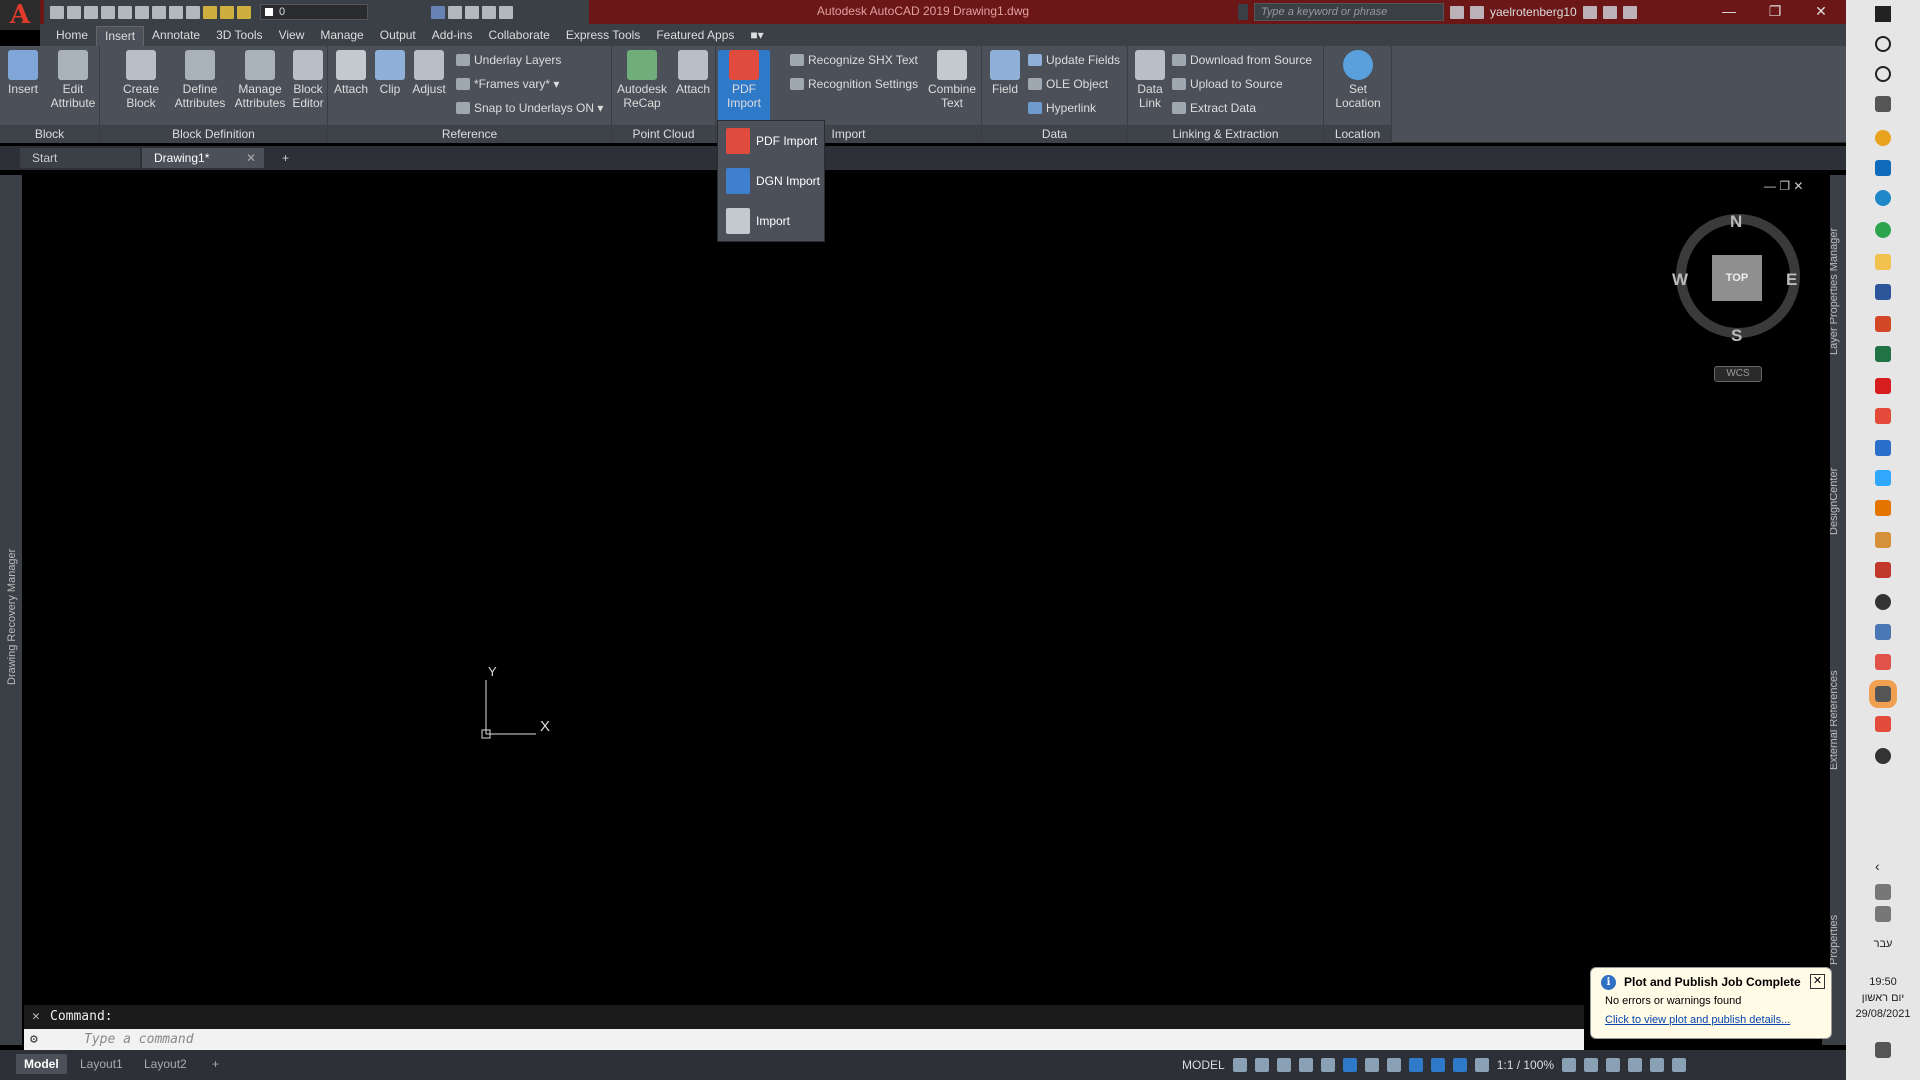  What do you see at coordinates (756, 36) in the screenshot?
I see `ribbon-options-icon: ■▾` at bounding box center [756, 36].